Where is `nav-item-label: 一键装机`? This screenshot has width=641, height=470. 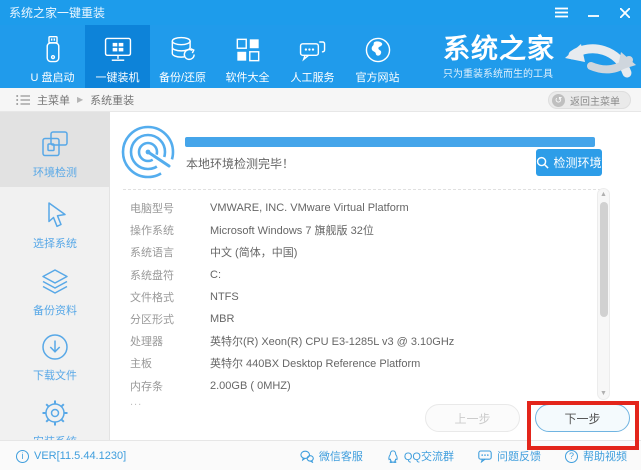
nav-item-label: 一键装机 is located at coordinates (117, 78).